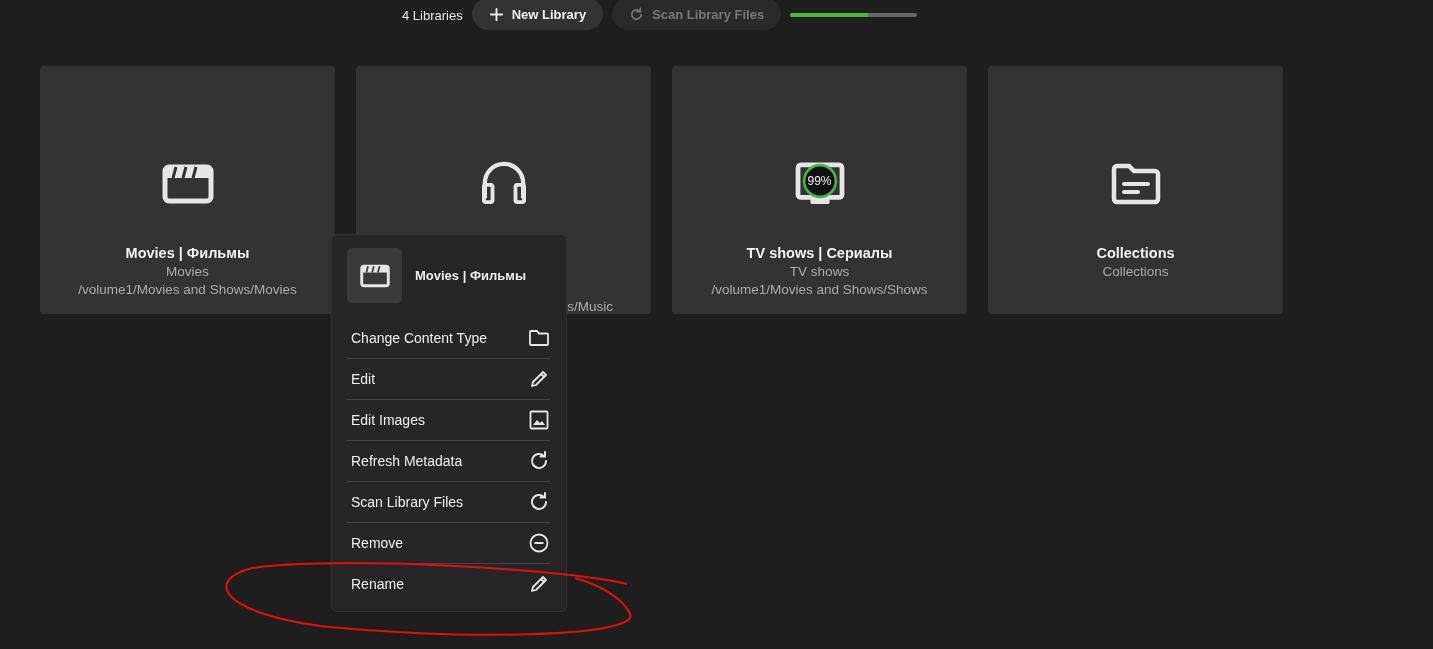 This screenshot has height=649, width=1433. What do you see at coordinates (448, 378) in the screenshot?
I see `menu-item: Edit` at bounding box center [448, 378].